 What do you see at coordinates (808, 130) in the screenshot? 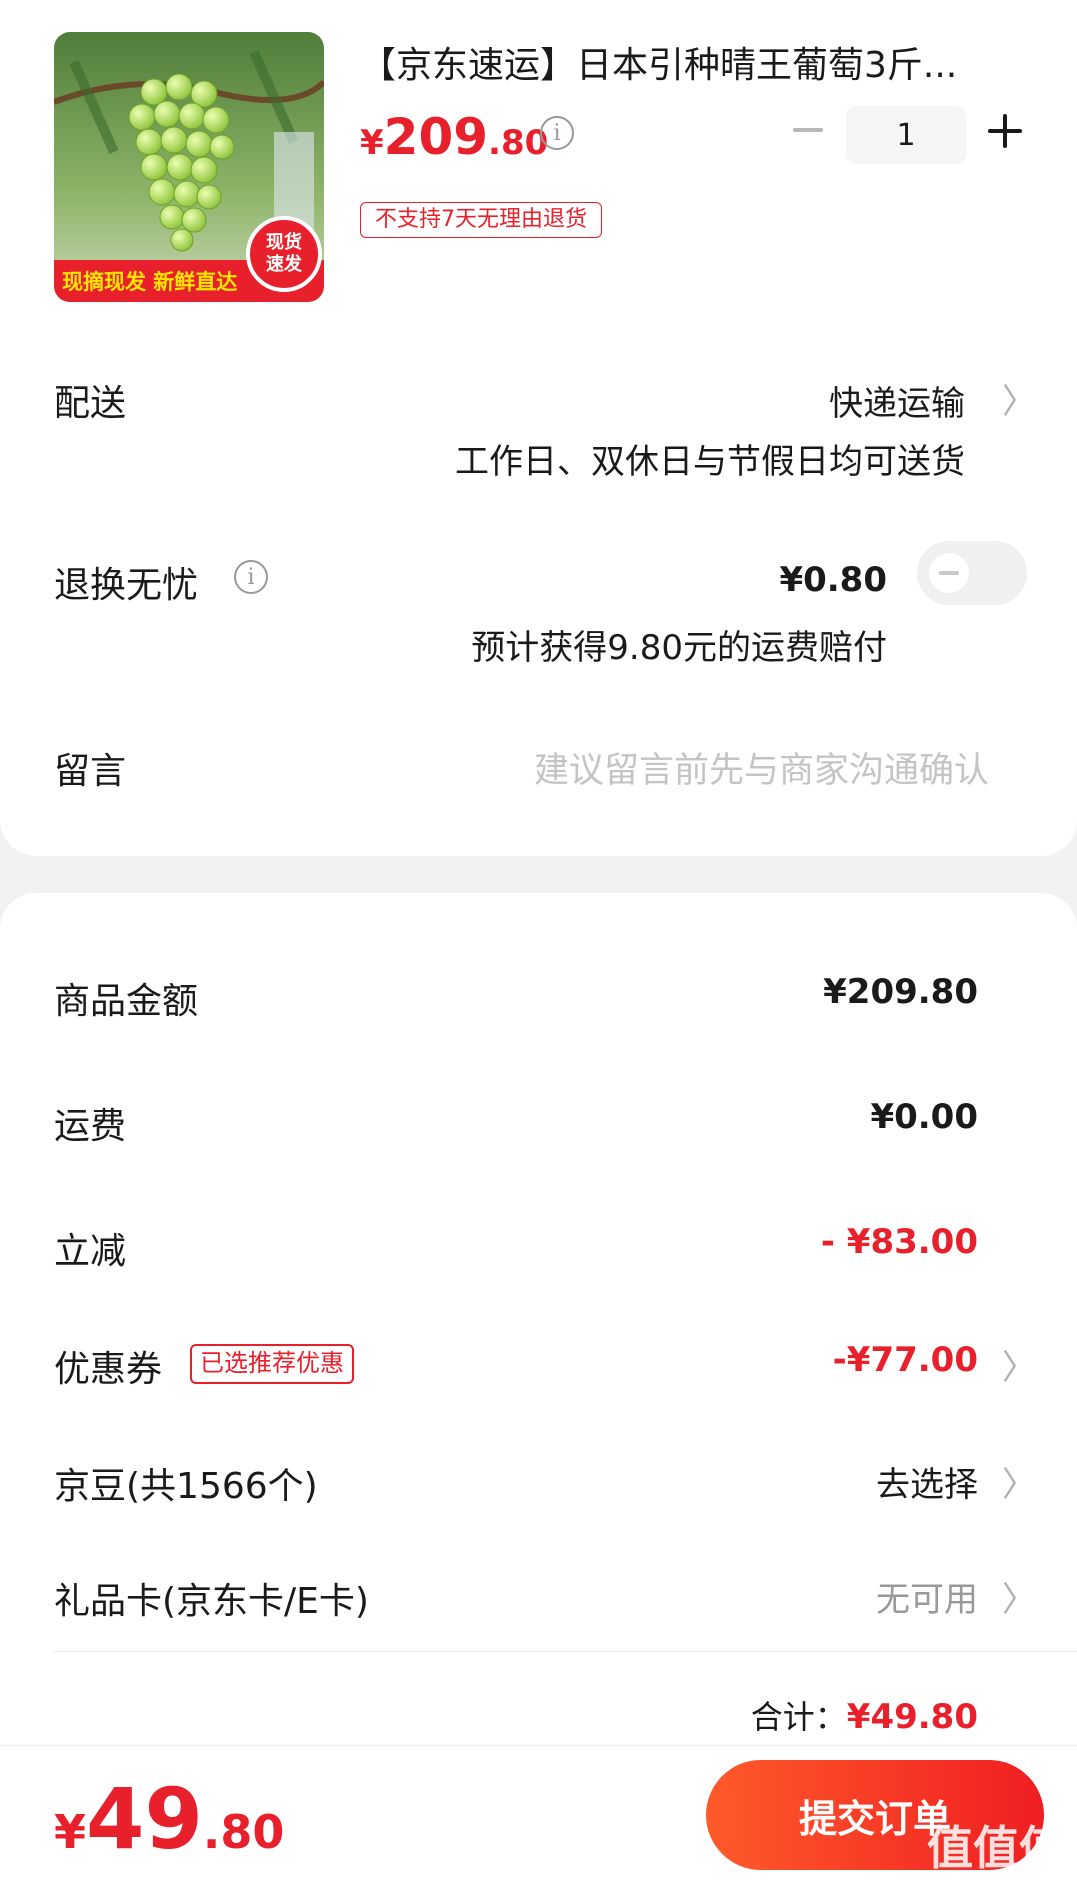
I see `decrease-quantity-button` at bounding box center [808, 130].